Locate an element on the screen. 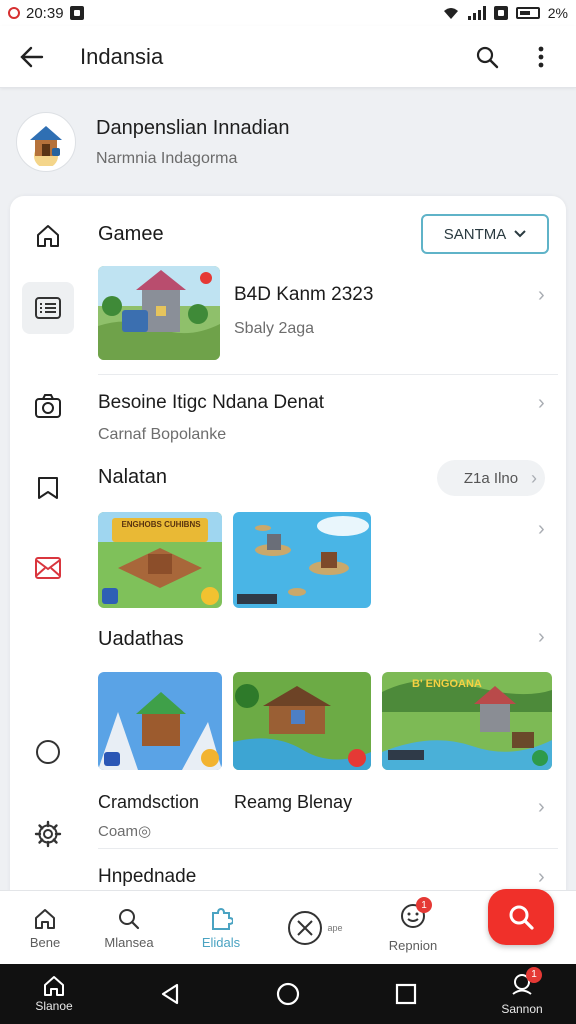 The image size is (576, 1024). nav-label-home: Bene is located at coordinates (45, 942).